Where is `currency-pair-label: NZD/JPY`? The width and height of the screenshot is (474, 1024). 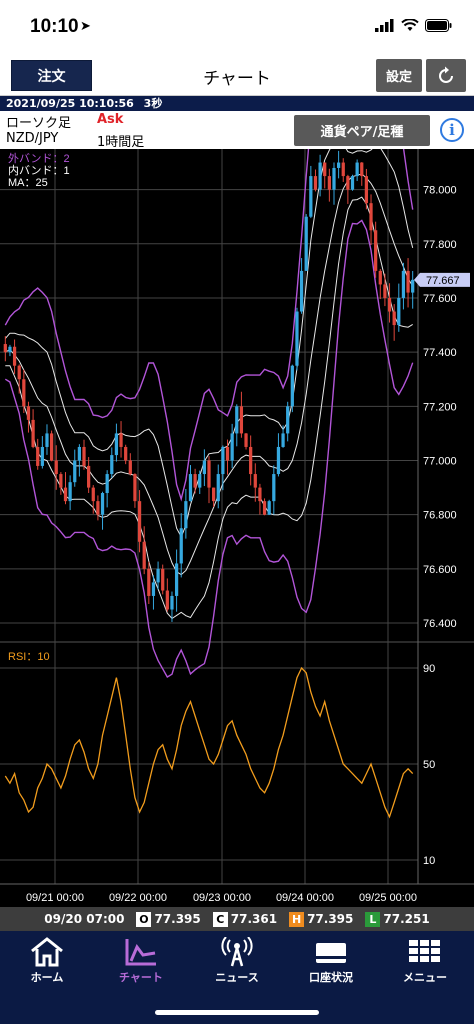 currency-pair-label: NZD/JPY is located at coordinates (32, 138).